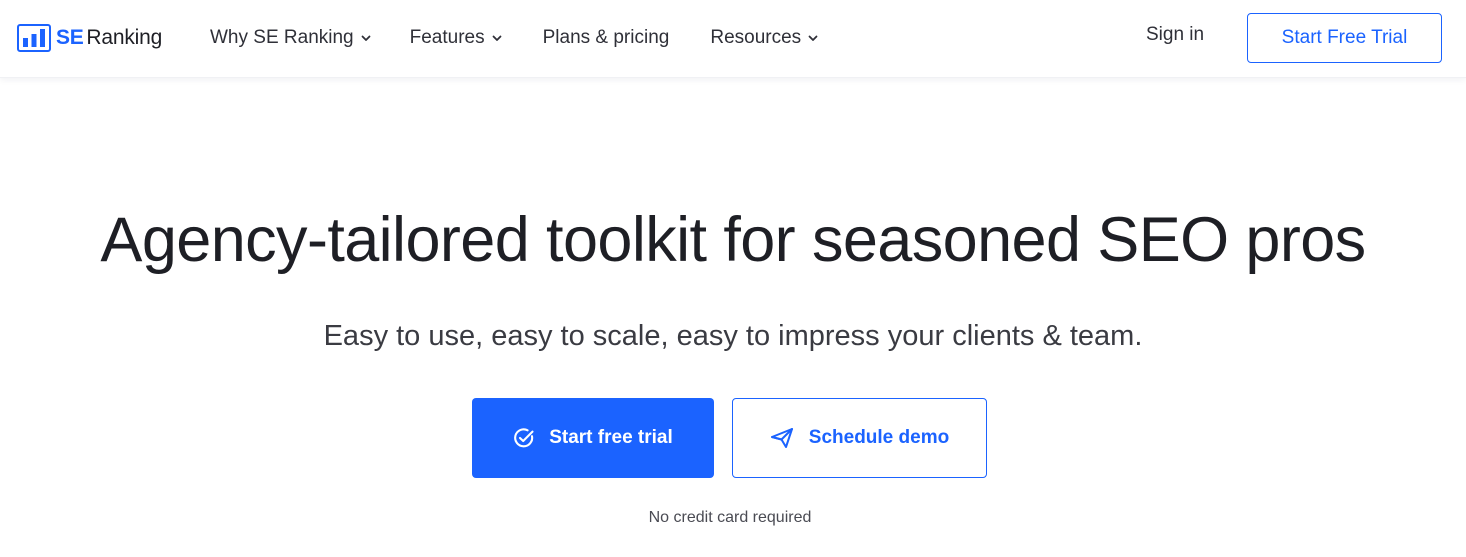  What do you see at coordinates (70, 37) in the screenshot?
I see `logo-brand-se: SE` at bounding box center [70, 37].